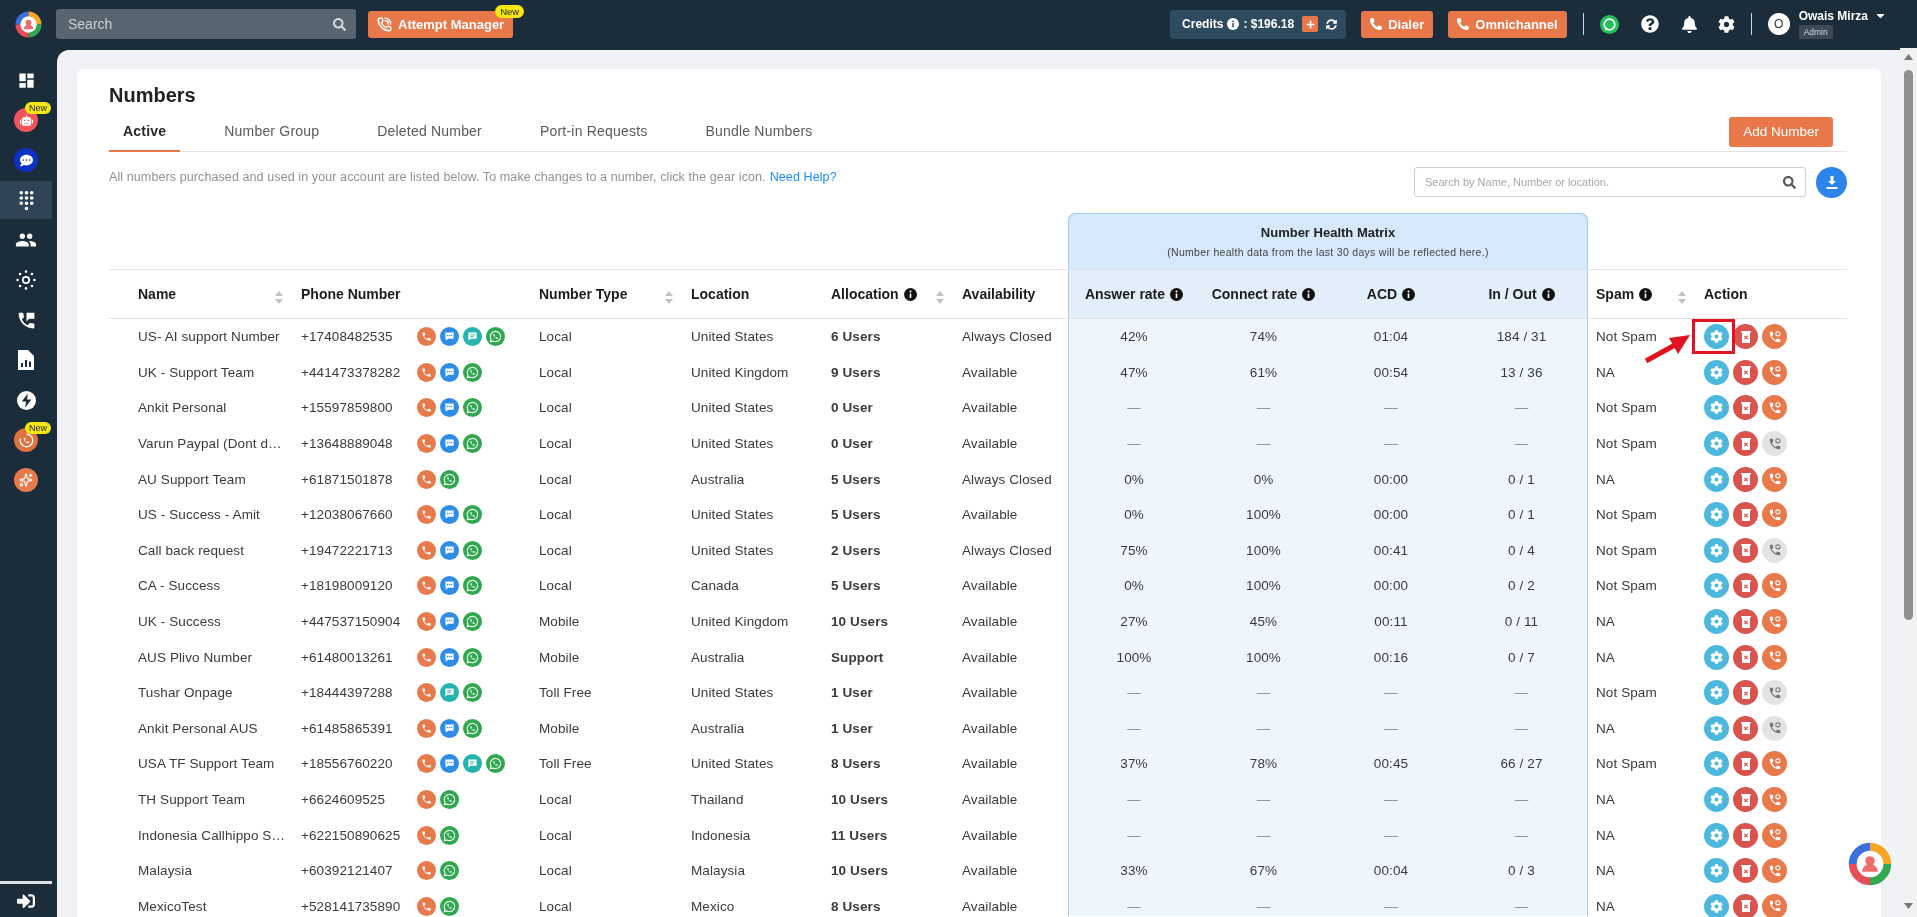 This screenshot has height=917, width=1917. I want to click on user-avatar: O, so click(1778, 24).